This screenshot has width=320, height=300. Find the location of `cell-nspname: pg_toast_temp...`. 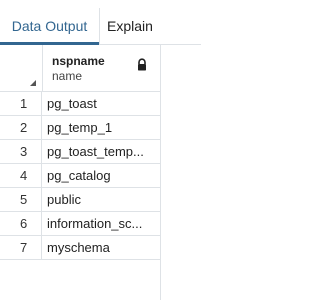

cell-nspname: pg_toast_temp... is located at coordinates (101, 151).